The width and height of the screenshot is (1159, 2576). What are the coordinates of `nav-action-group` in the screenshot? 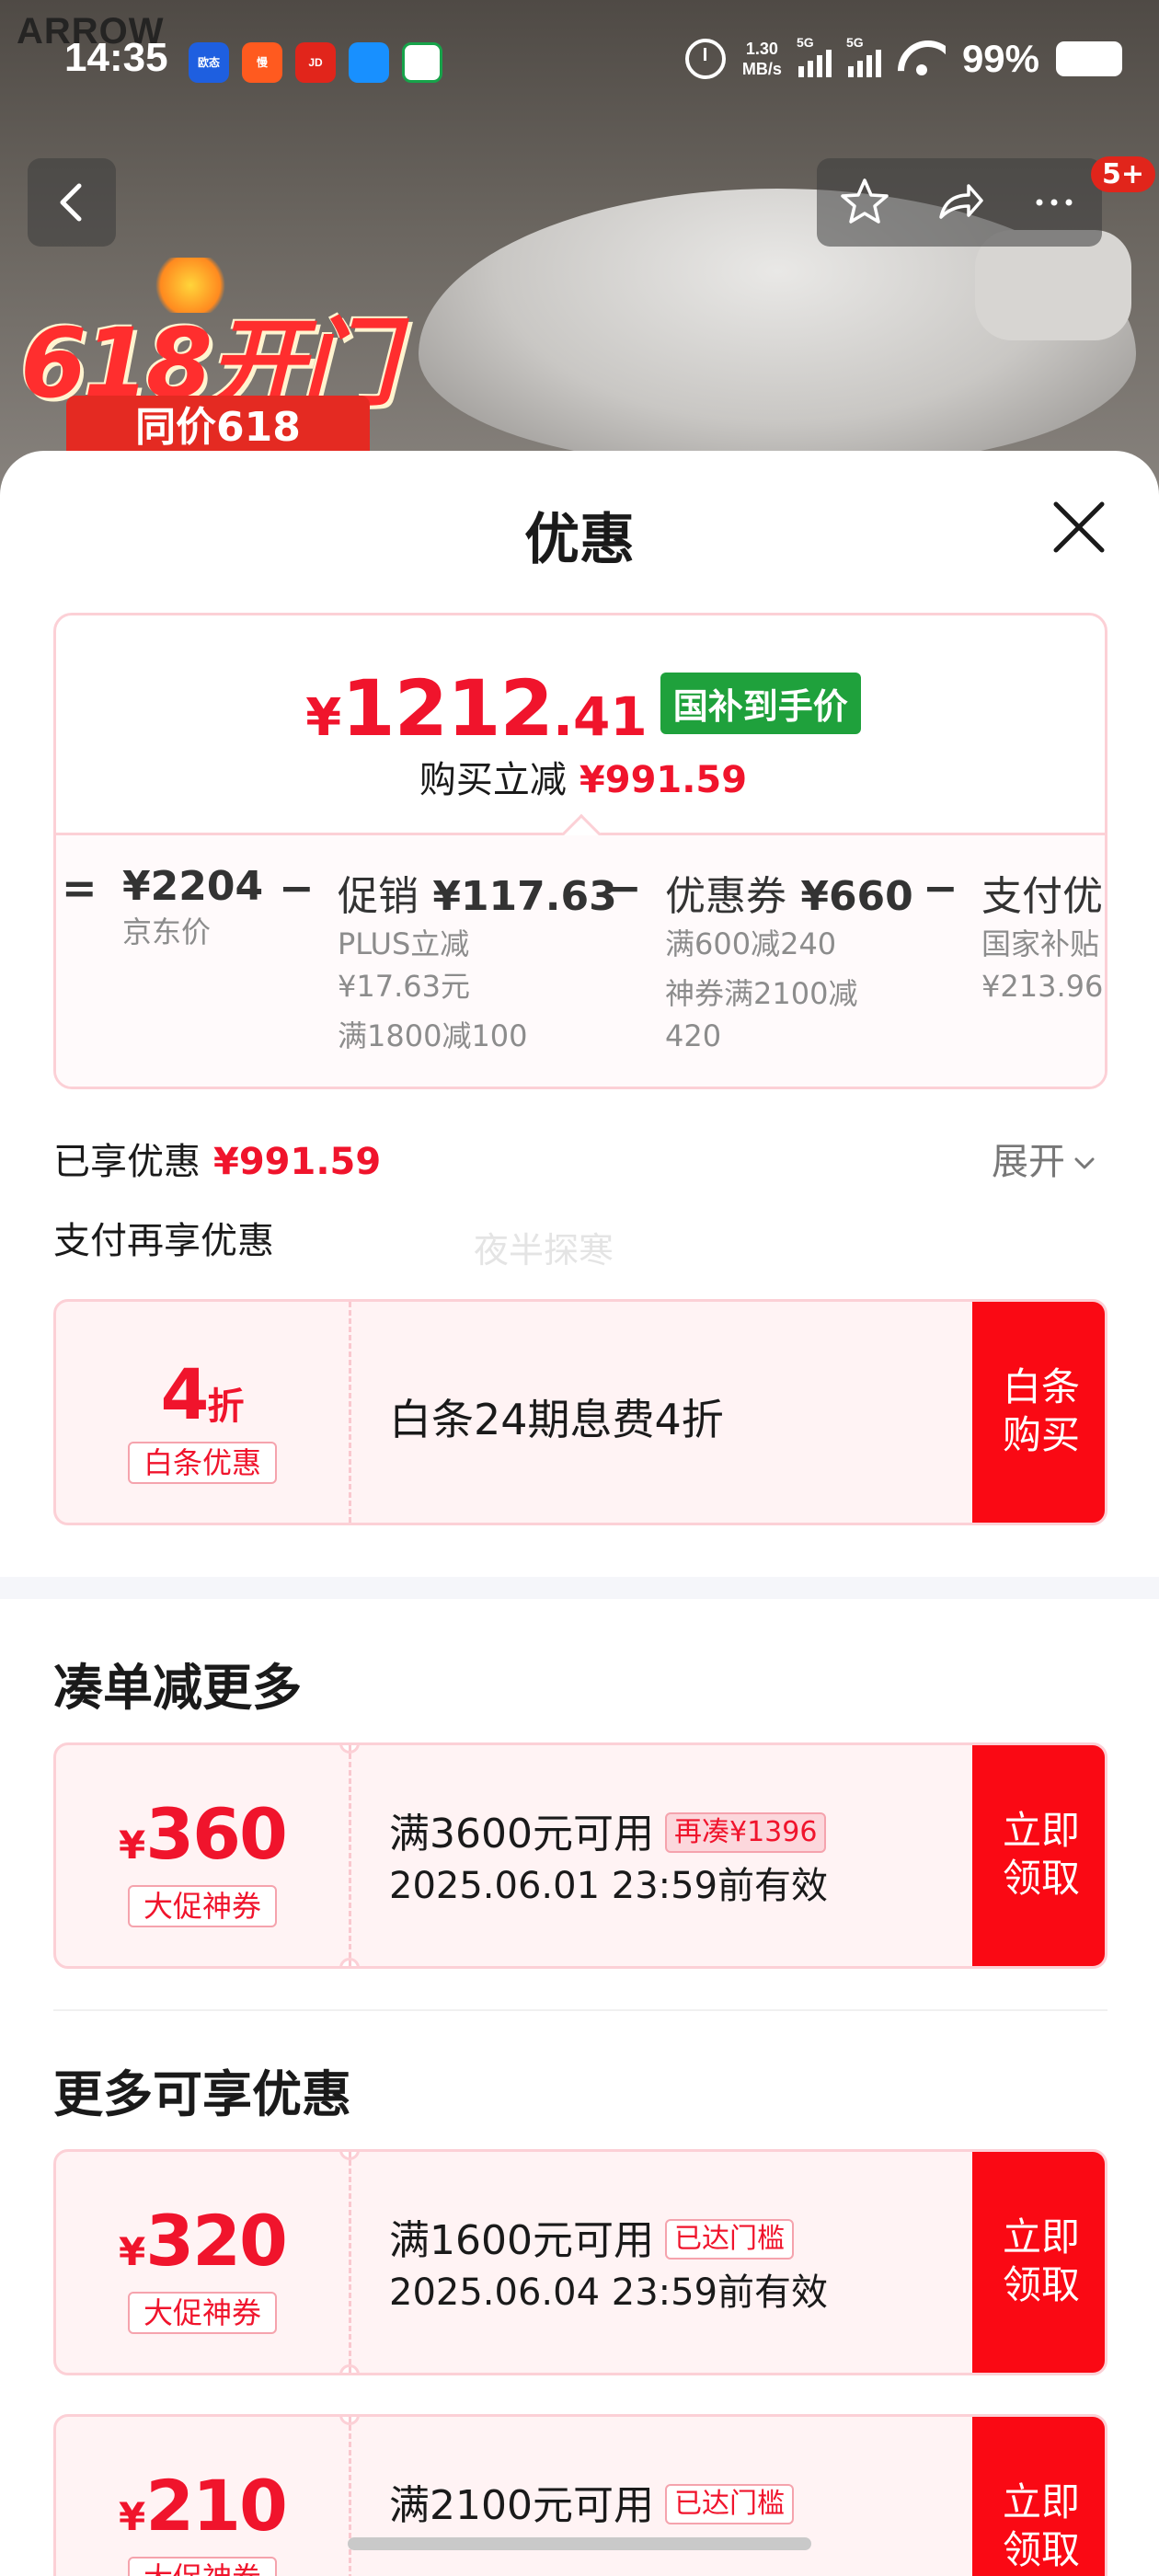 It's located at (959, 202).